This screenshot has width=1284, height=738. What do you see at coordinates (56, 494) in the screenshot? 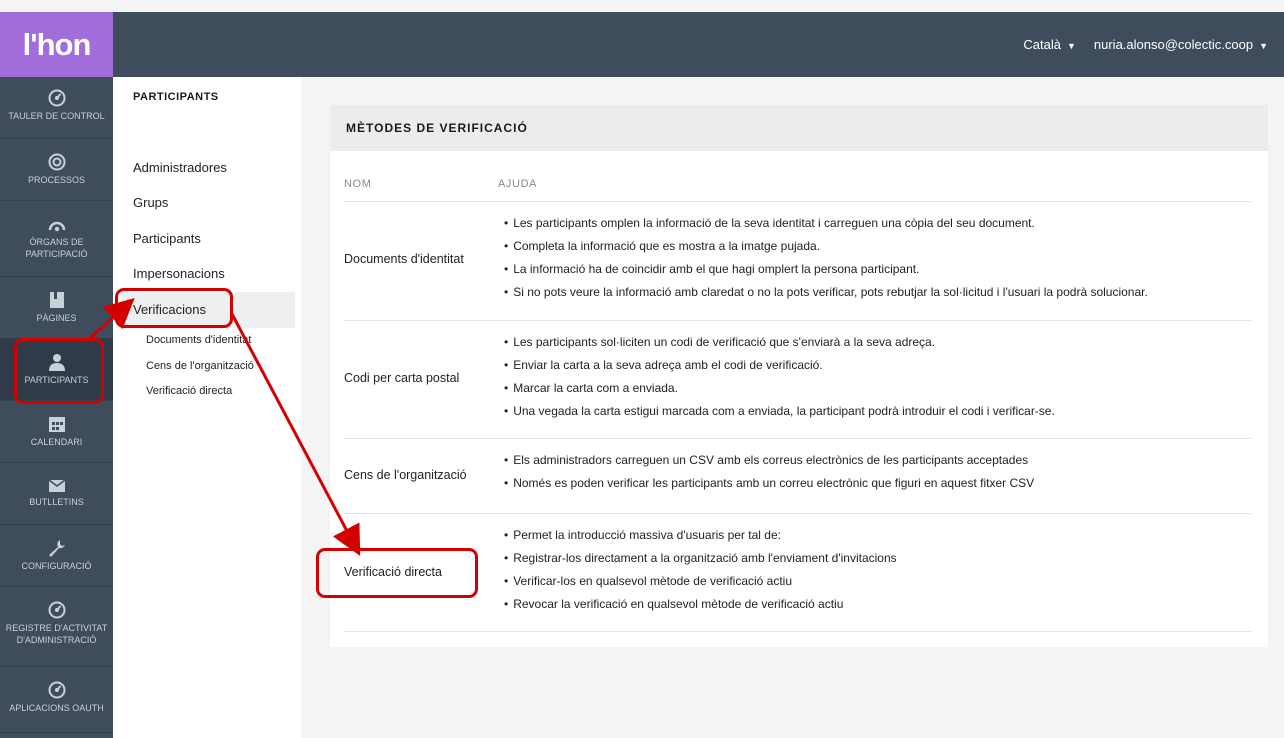
I see `sidebar-item-newsletters: BUTLLETINS` at bounding box center [56, 494].